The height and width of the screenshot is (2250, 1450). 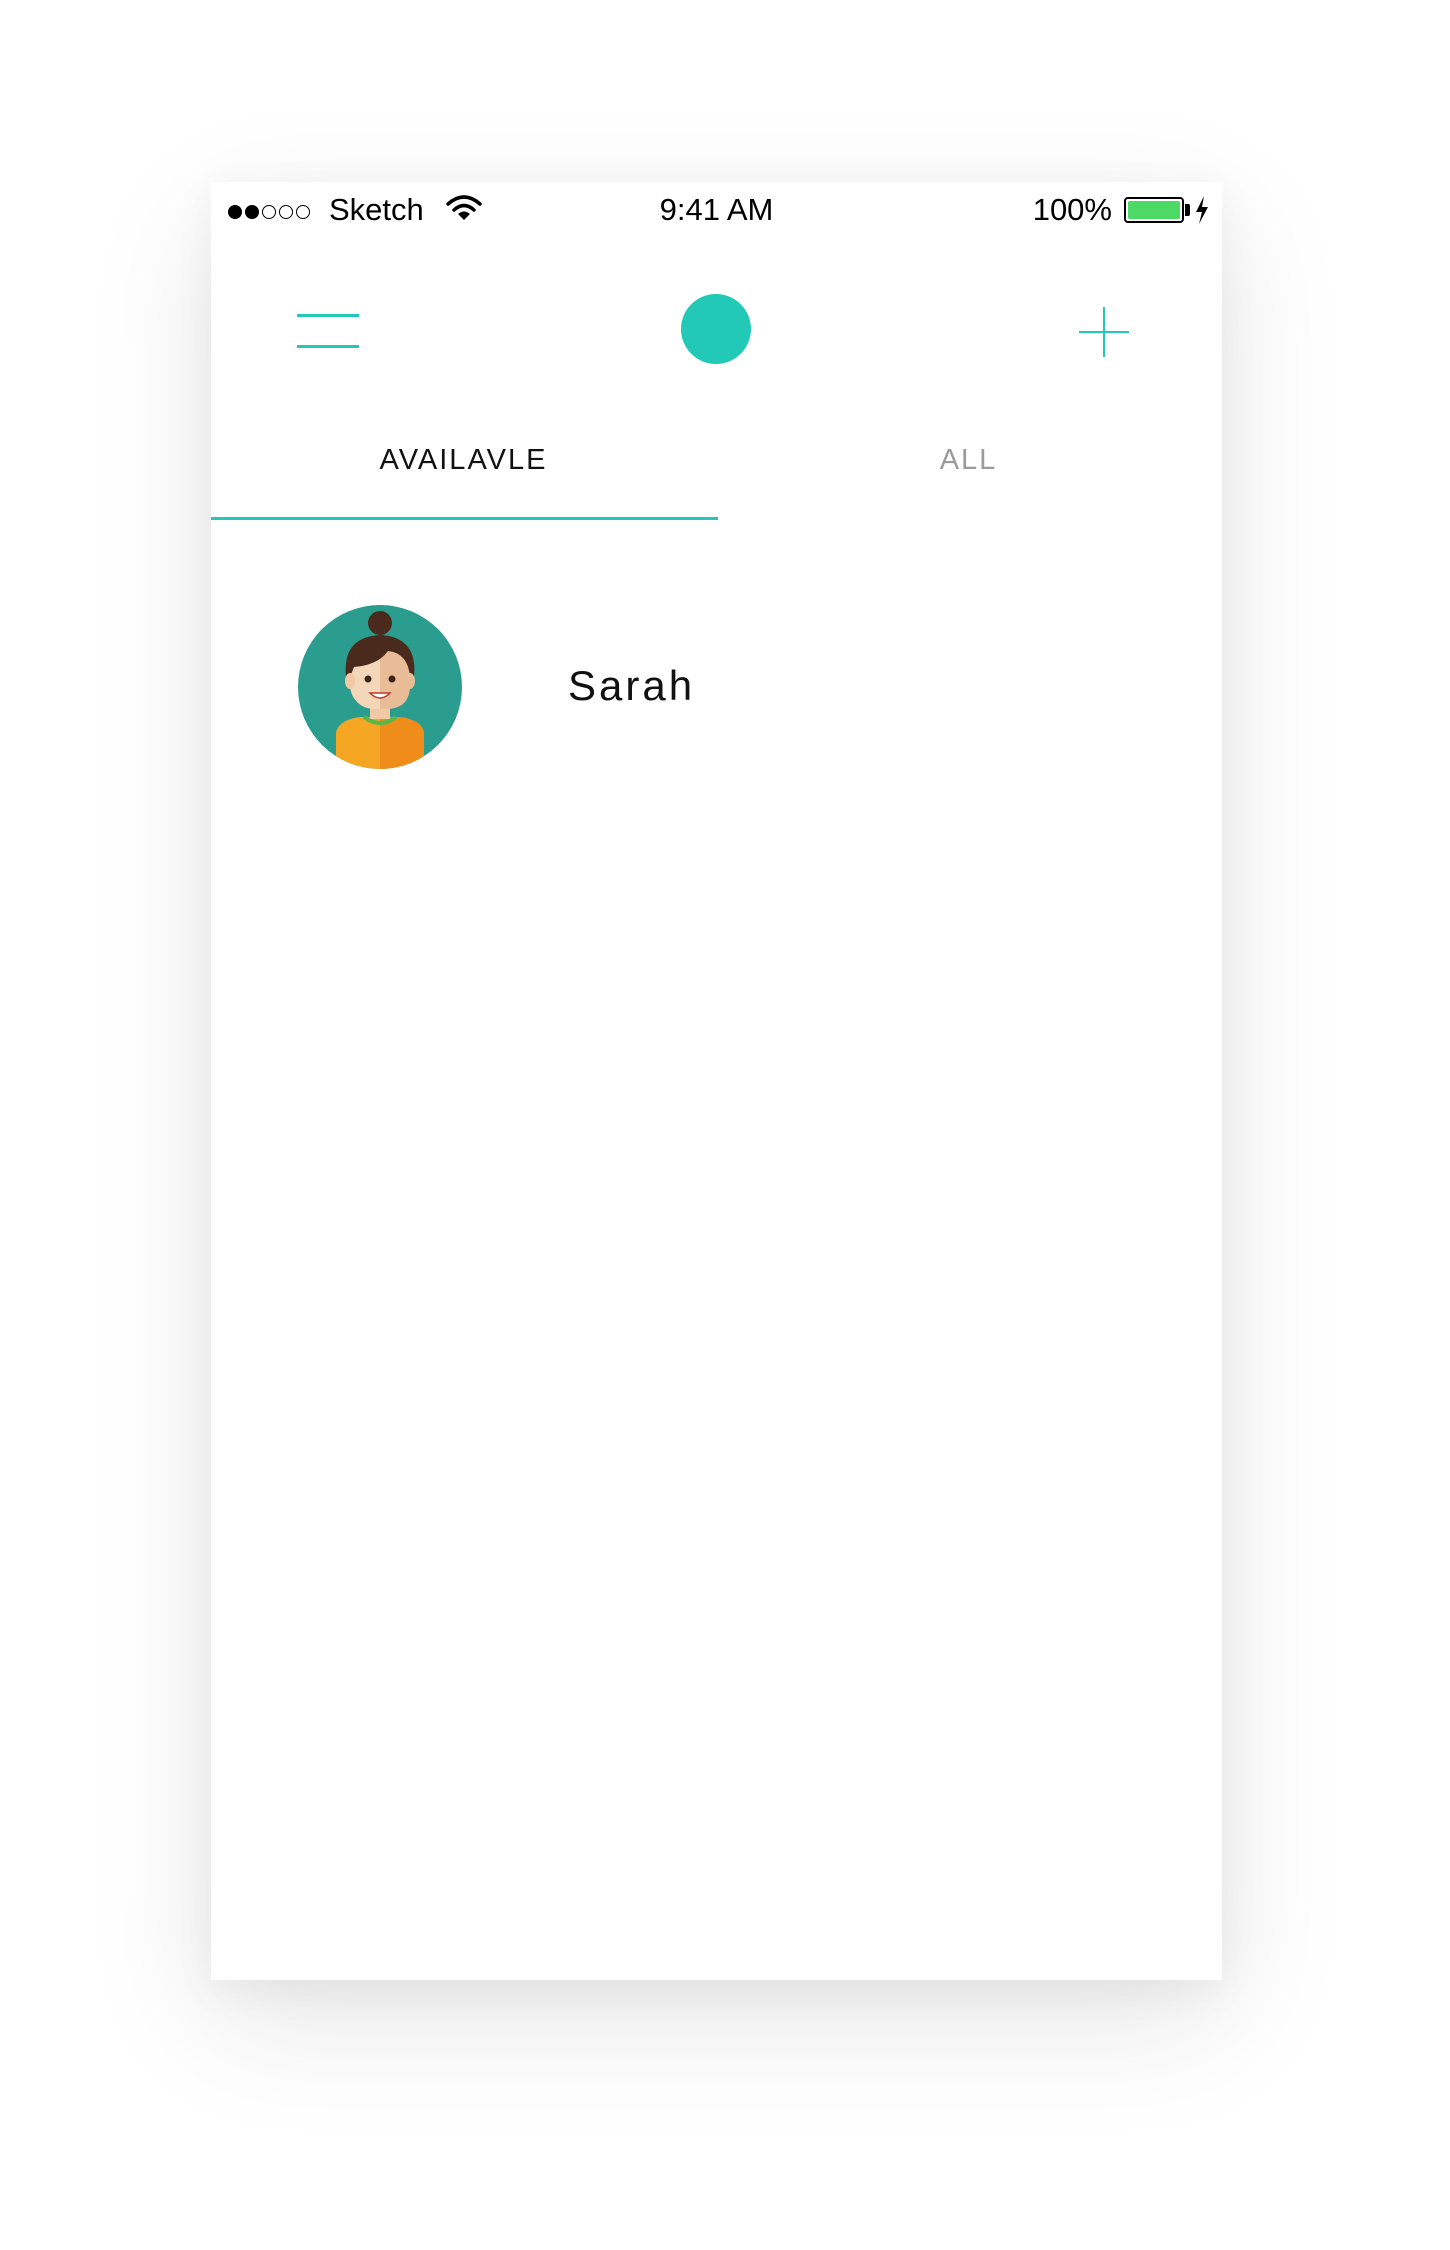 I want to click on battery-icon, so click(x=1154, y=210).